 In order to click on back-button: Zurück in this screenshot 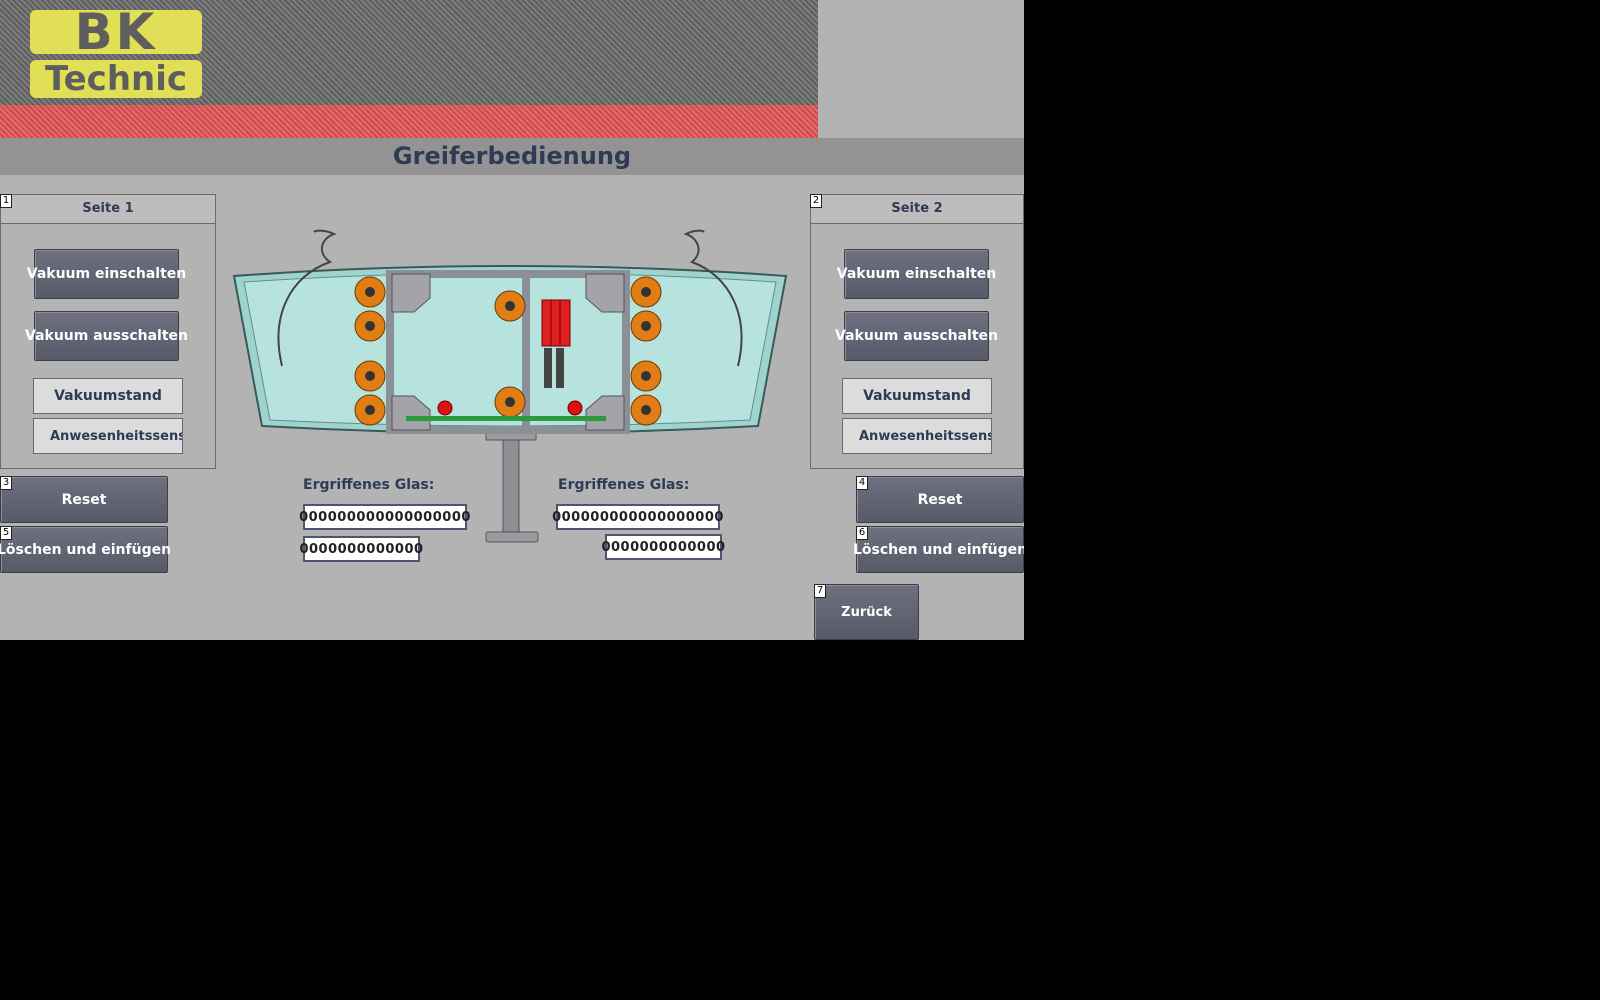, I will do `click(866, 612)`.